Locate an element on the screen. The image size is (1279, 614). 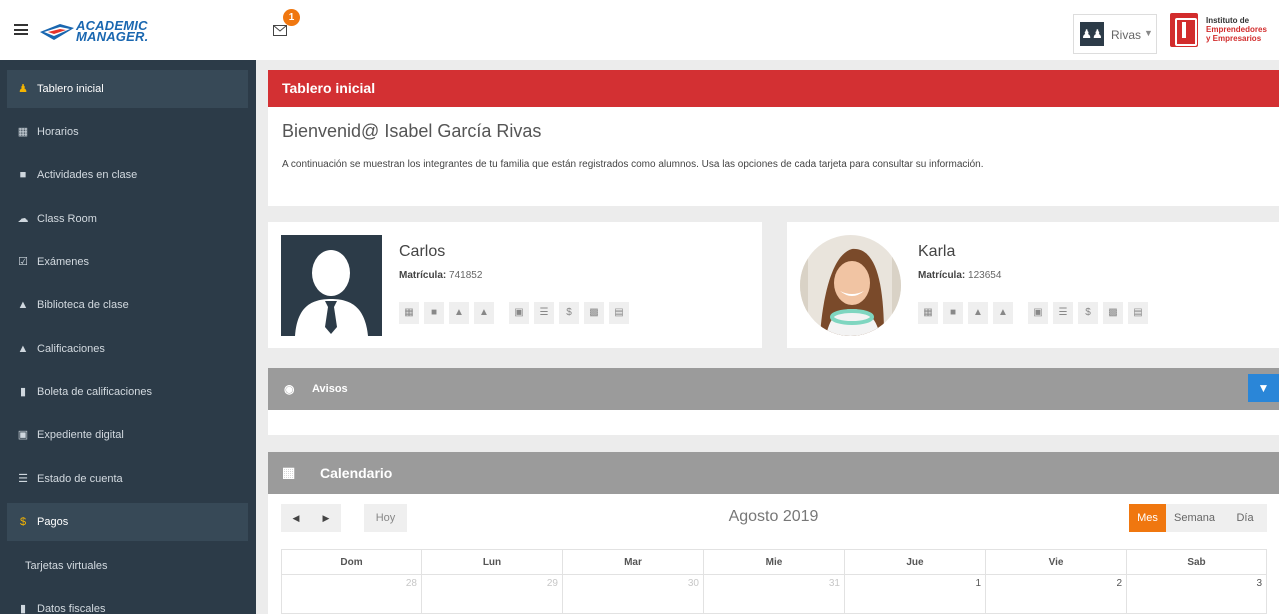
avisos-title: Avisos is located at coordinates (330, 389).